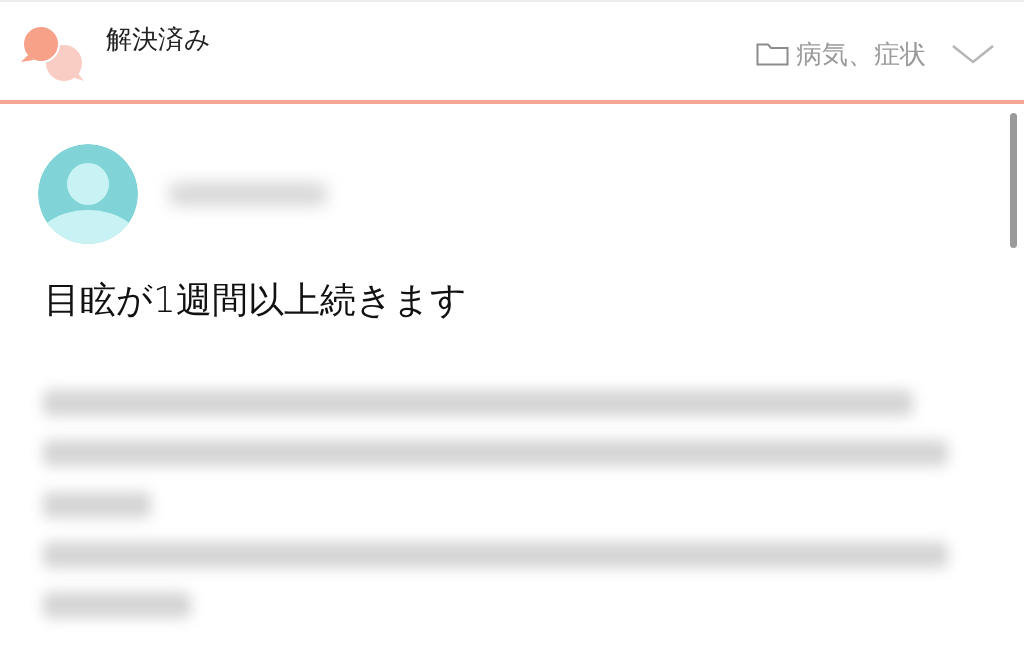 Image resolution: width=1024 pixels, height=649 pixels. What do you see at coordinates (973, 54) in the screenshot?
I see `chevron-down-icon` at bounding box center [973, 54].